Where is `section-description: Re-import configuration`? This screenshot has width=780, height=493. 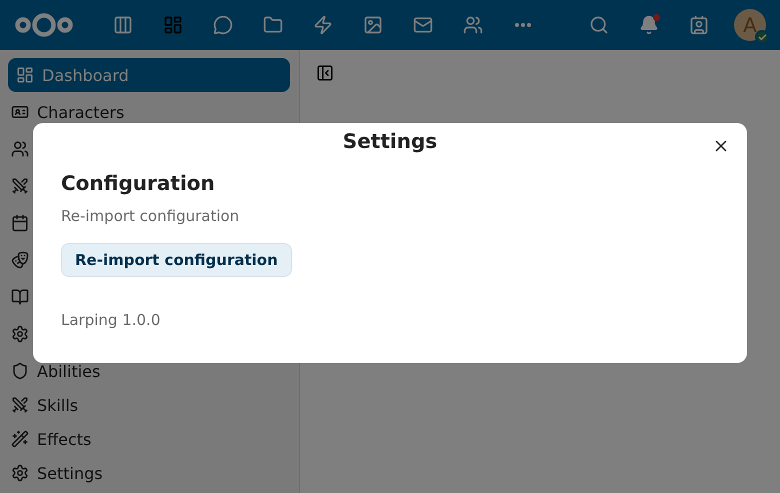
section-description: Re-import configuration is located at coordinates (150, 216).